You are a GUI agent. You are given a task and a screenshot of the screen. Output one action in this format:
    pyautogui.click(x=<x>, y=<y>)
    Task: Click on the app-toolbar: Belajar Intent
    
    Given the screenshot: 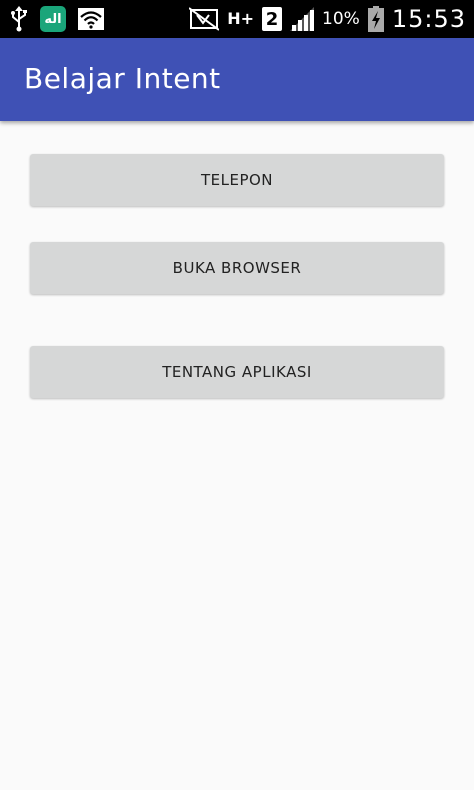 What is the action you would take?
    pyautogui.click(x=237, y=79)
    